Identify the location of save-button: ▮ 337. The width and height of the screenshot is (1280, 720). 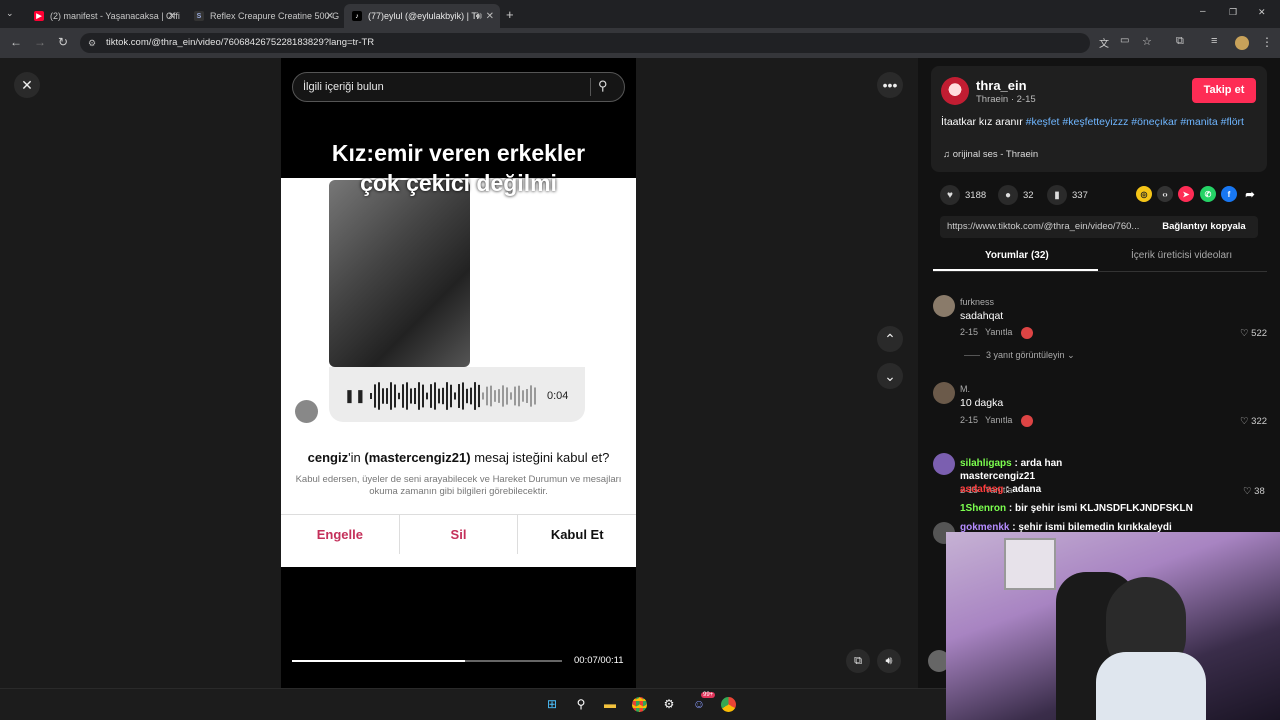
(1067, 195).